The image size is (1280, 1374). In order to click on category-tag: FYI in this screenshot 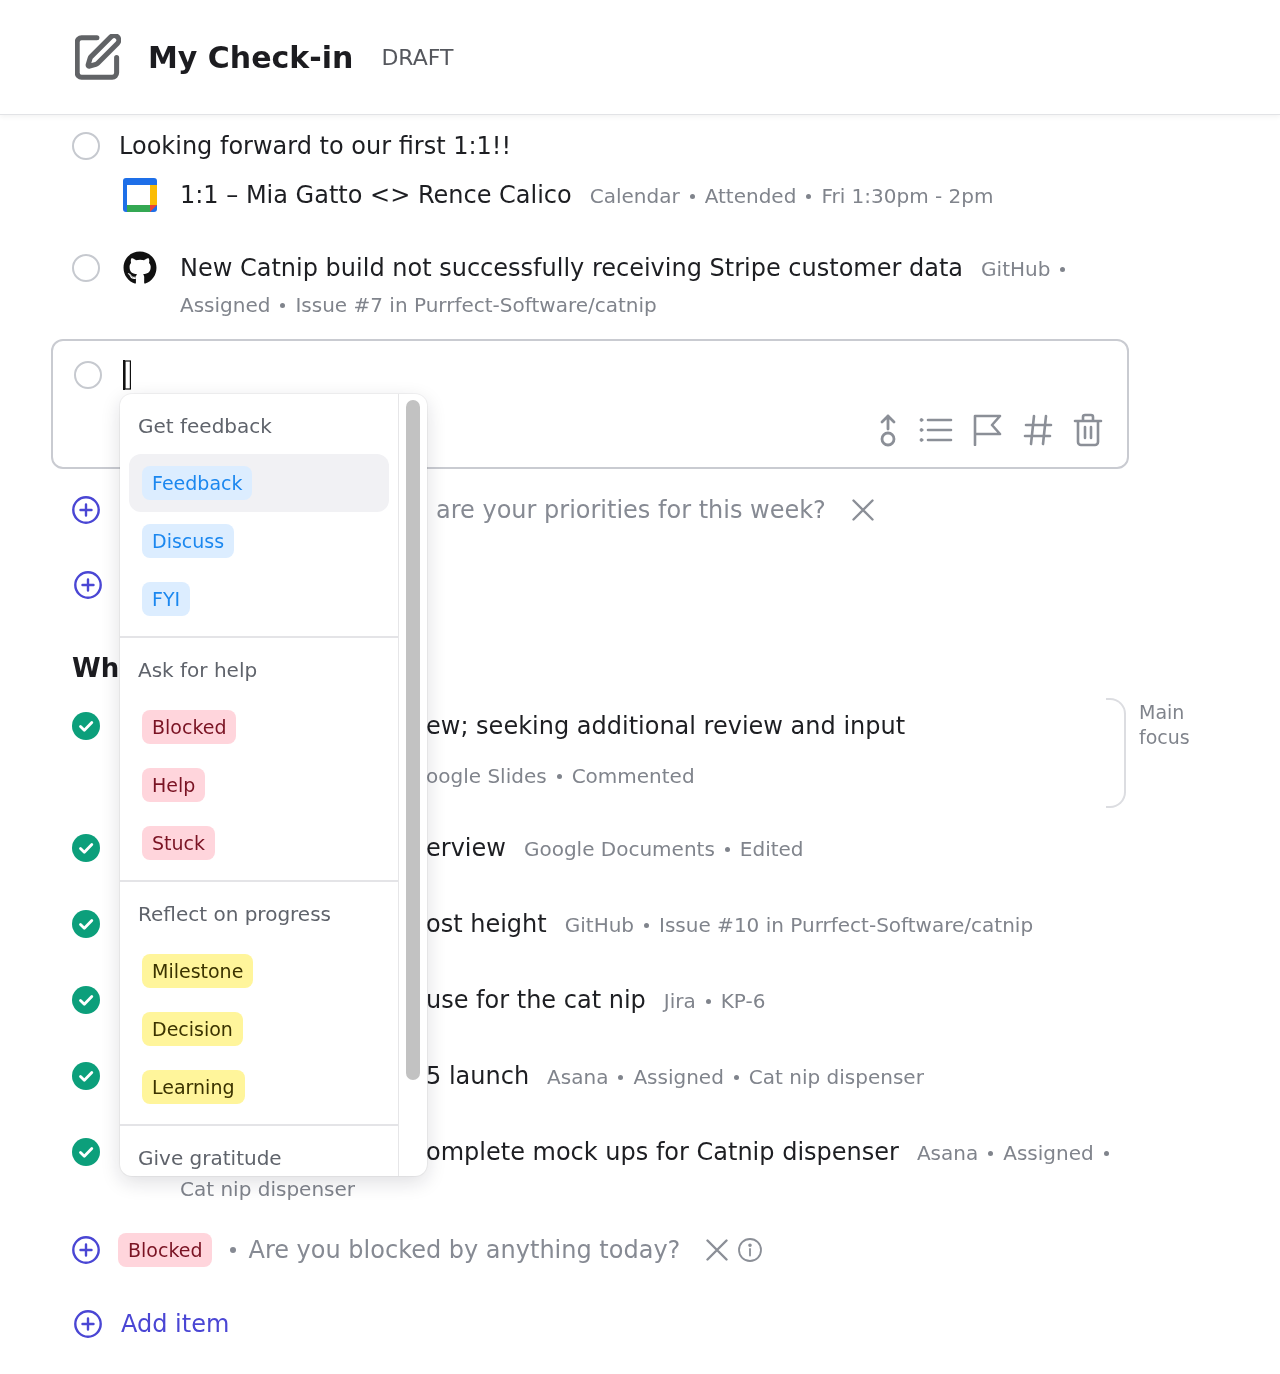, I will do `click(166, 599)`.